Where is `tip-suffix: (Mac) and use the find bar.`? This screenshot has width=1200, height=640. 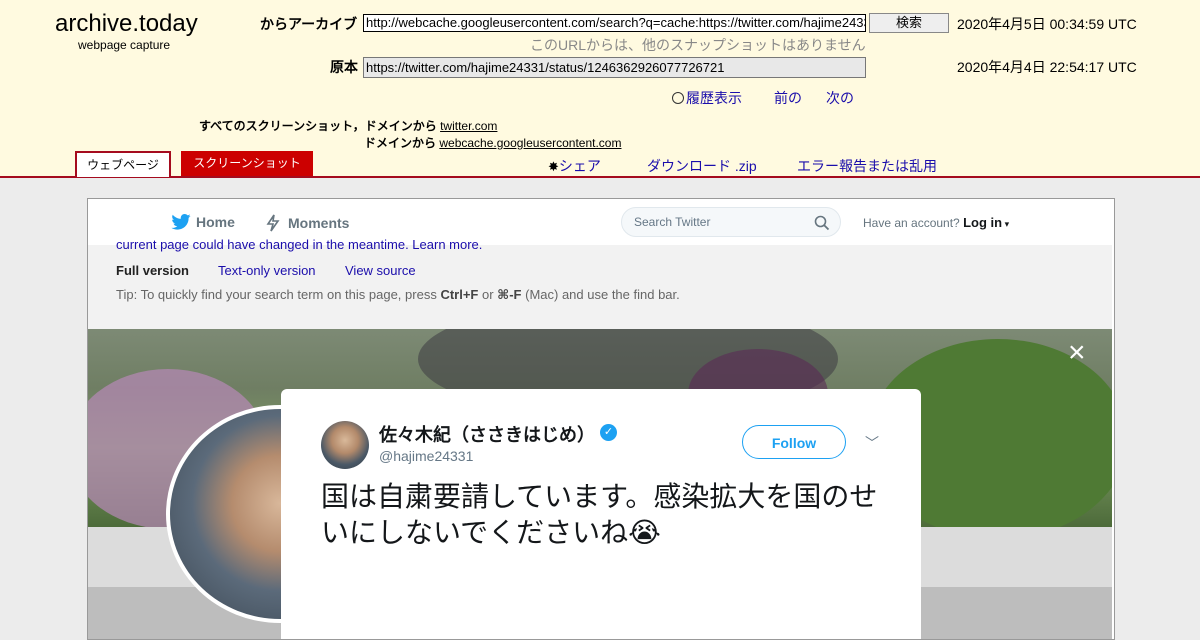 tip-suffix: (Mac) and use the find bar. is located at coordinates (600, 294).